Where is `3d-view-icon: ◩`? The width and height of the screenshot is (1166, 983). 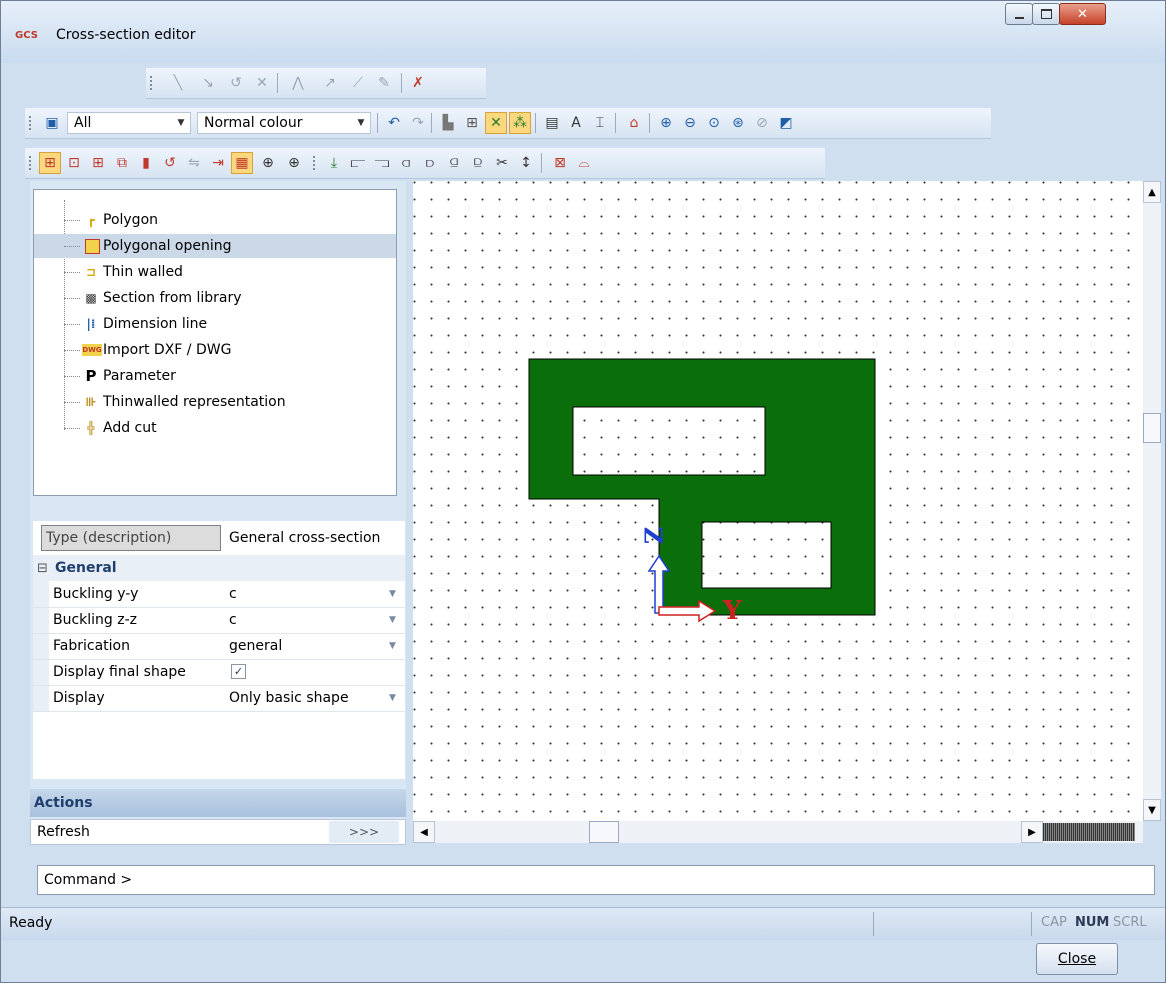
3d-view-icon: ◩ is located at coordinates (786, 123).